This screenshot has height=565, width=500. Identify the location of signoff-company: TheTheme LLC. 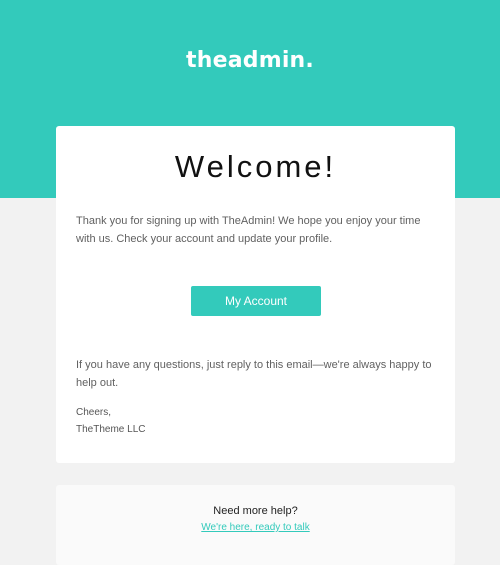
(111, 429).